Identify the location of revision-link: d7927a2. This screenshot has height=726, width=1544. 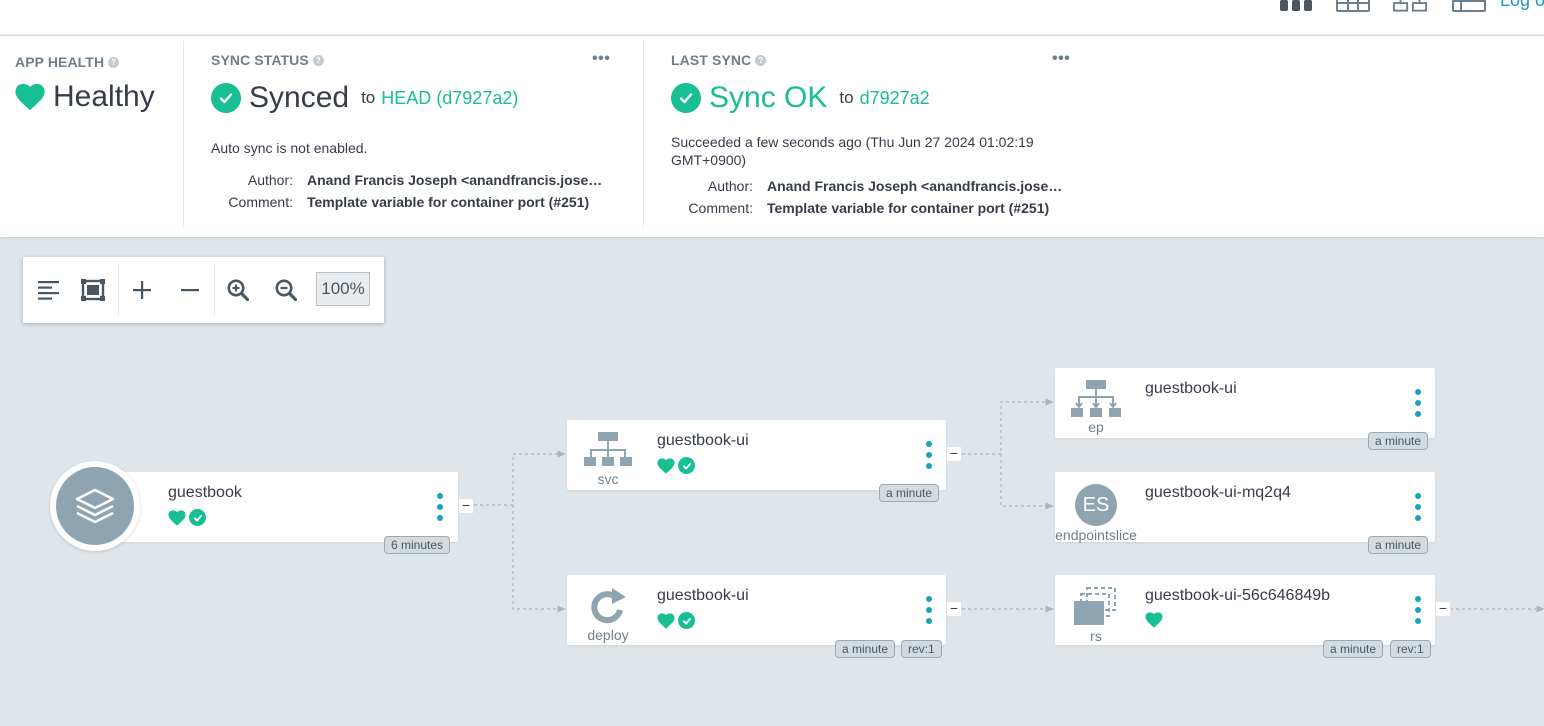
(895, 98).